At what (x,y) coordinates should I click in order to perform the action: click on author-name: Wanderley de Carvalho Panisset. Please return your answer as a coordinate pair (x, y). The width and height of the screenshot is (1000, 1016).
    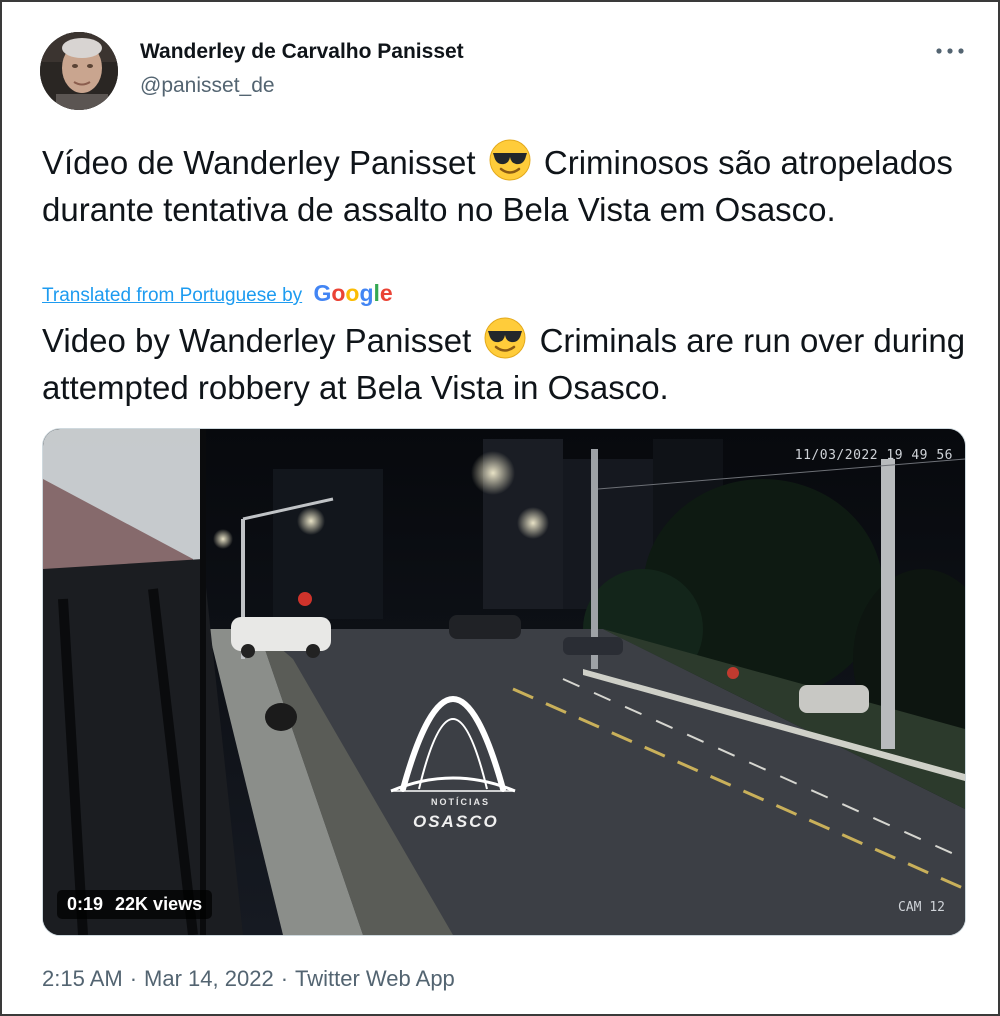
    Looking at the image, I should click on (302, 52).